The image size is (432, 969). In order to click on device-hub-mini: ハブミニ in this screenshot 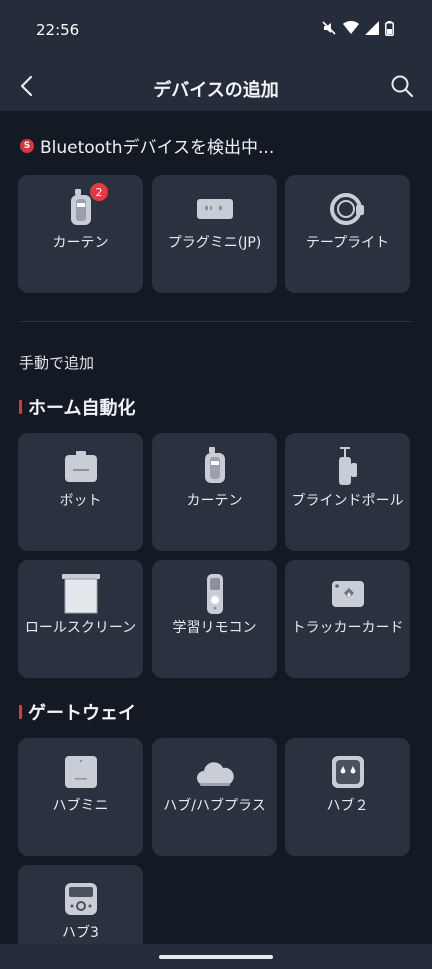, I will do `click(80, 797)`.